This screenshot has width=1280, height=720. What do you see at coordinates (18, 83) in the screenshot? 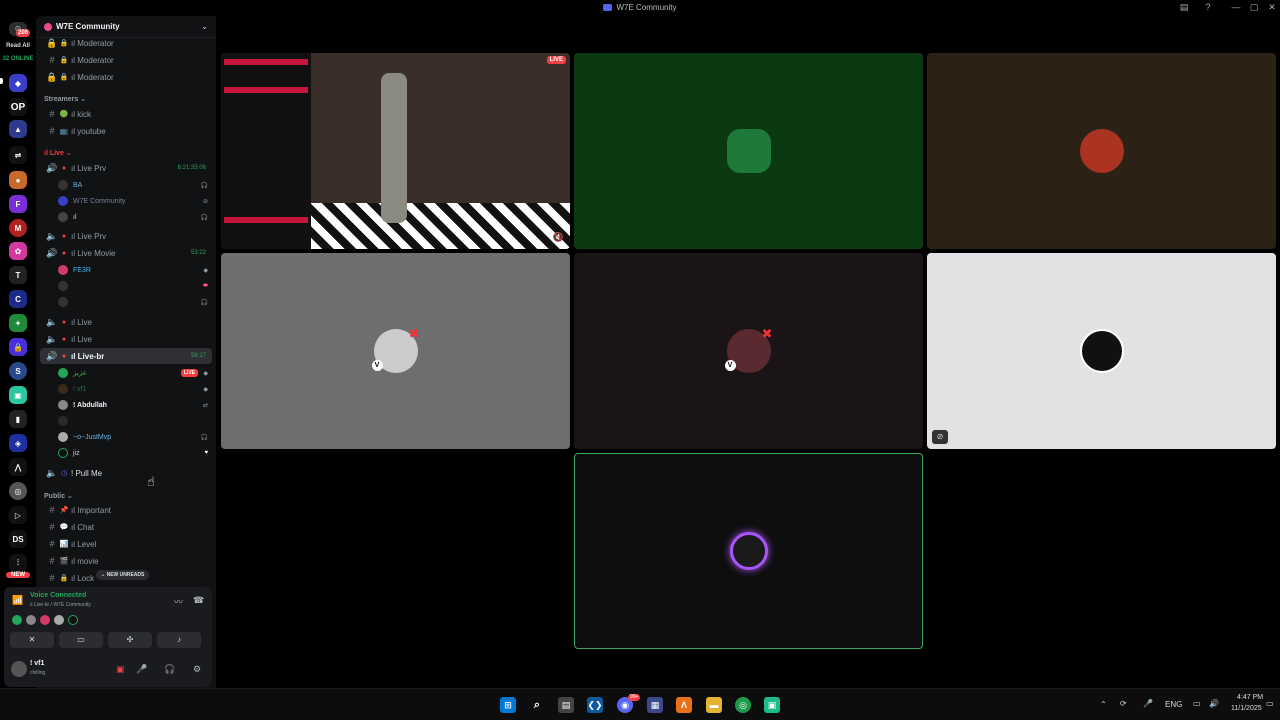
I see `server-icon: ◆` at bounding box center [18, 83].